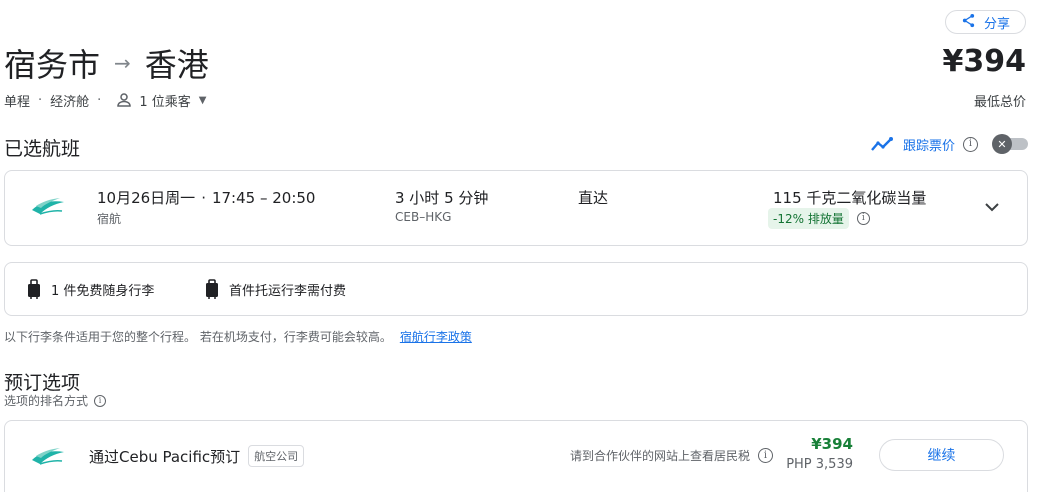  What do you see at coordinates (176, 65) in the screenshot?
I see `destination-city: 香港` at bounding box center [176, 65].